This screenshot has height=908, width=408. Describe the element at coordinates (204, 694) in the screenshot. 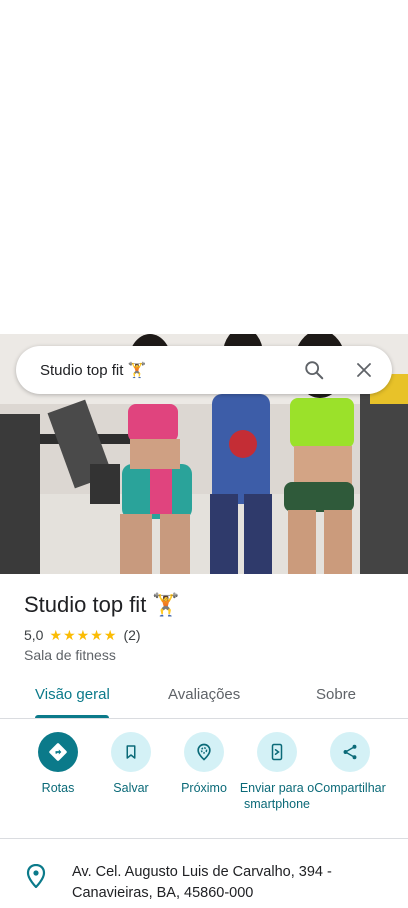

I see `tab-reviews: Avaliações` at that location.